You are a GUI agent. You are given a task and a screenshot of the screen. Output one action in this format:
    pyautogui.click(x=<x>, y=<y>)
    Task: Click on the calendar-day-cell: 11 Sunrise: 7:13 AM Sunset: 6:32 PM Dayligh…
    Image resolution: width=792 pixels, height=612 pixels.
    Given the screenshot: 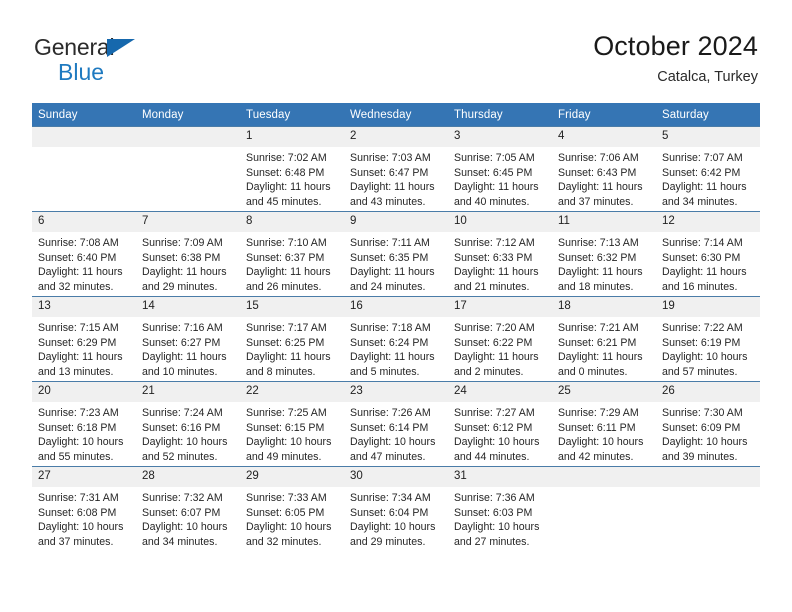 What is the action you would take?
    pyautogui.click(x=604, y=254)
    